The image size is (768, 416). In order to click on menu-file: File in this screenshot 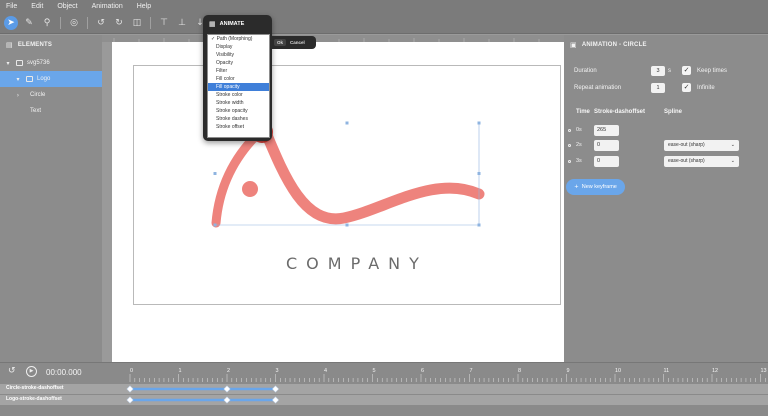, I will do `click(11, 6)`.